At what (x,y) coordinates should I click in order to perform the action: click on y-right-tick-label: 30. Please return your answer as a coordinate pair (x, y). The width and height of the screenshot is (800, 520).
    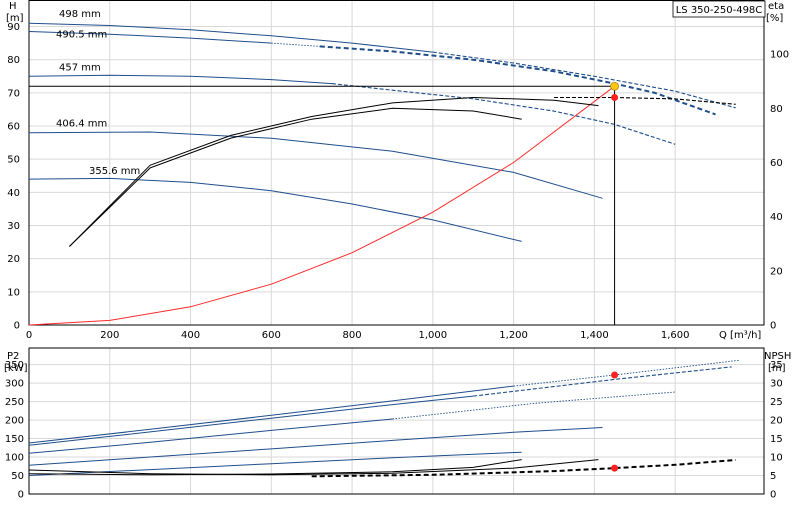
    Looking at the image, I should click on (776, 384).